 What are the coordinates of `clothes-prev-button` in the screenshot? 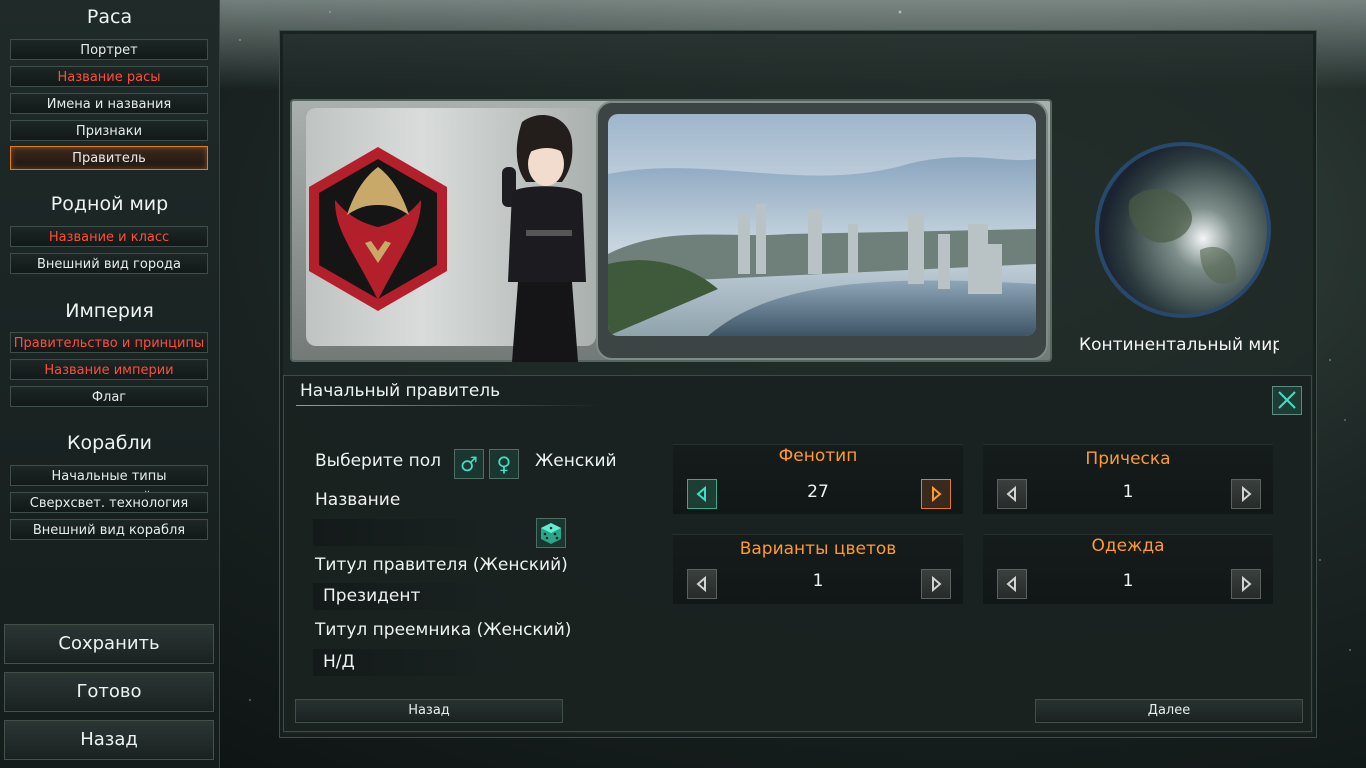 It's located at (1012, 584).